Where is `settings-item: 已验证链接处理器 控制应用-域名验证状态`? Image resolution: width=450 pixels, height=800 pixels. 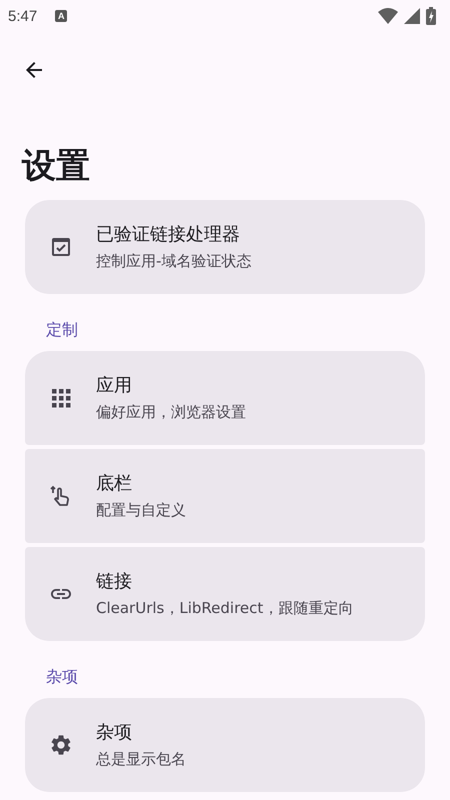 settings-item: 已验证链接处理器 控制应用-域名验证状态 is located at coordinates (225, 247).